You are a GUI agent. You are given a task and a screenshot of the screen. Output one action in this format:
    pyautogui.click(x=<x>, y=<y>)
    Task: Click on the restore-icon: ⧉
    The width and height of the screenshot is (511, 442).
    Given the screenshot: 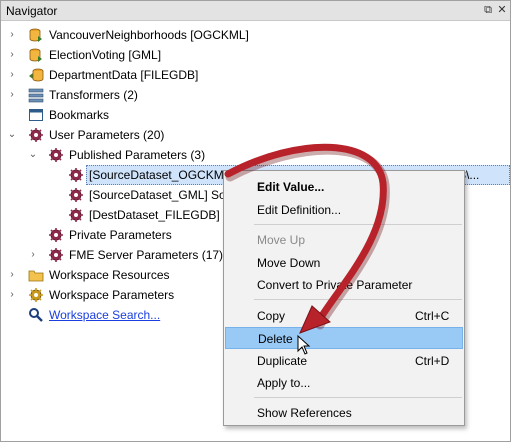 What is the action you would take?
    pyautogui.click(x=488, y=10)
    